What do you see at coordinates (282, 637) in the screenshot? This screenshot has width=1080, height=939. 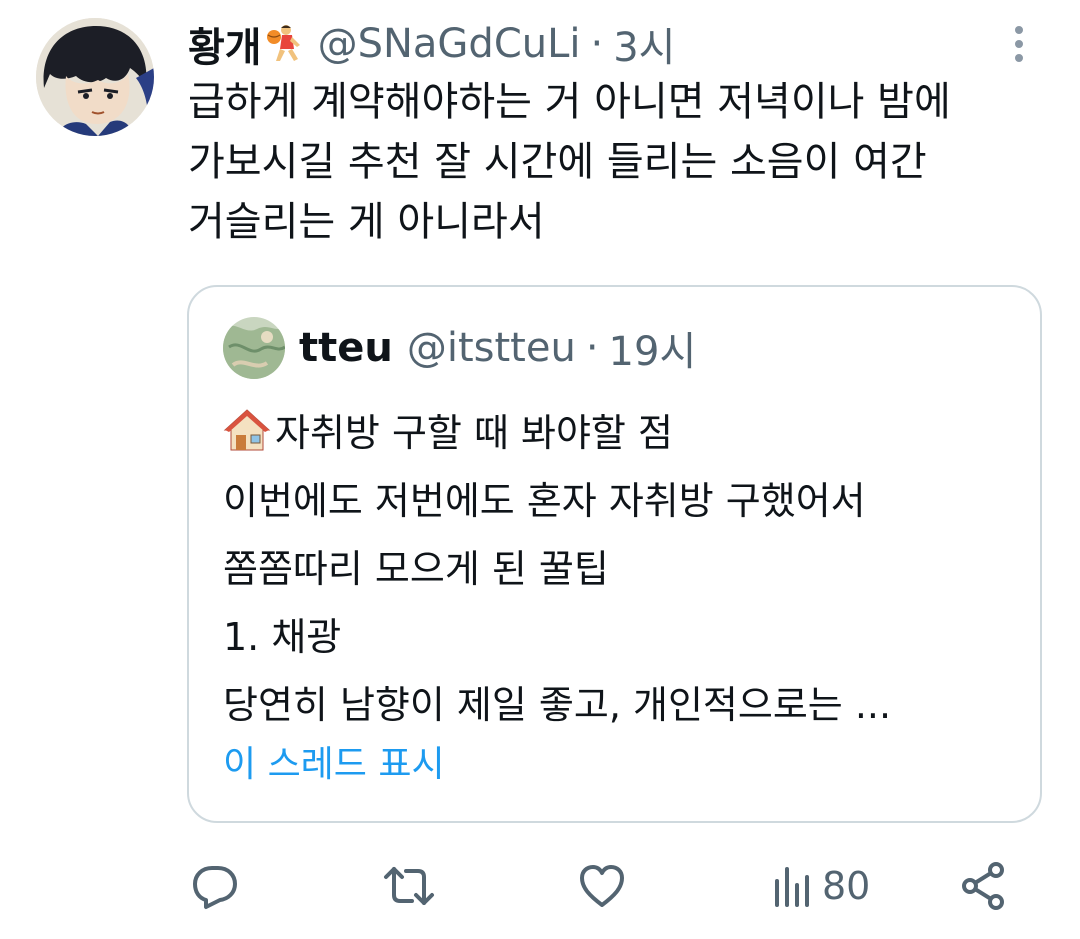 I see `quoted-text-line-3: 1. 채광` at bounding box center [282, 637].